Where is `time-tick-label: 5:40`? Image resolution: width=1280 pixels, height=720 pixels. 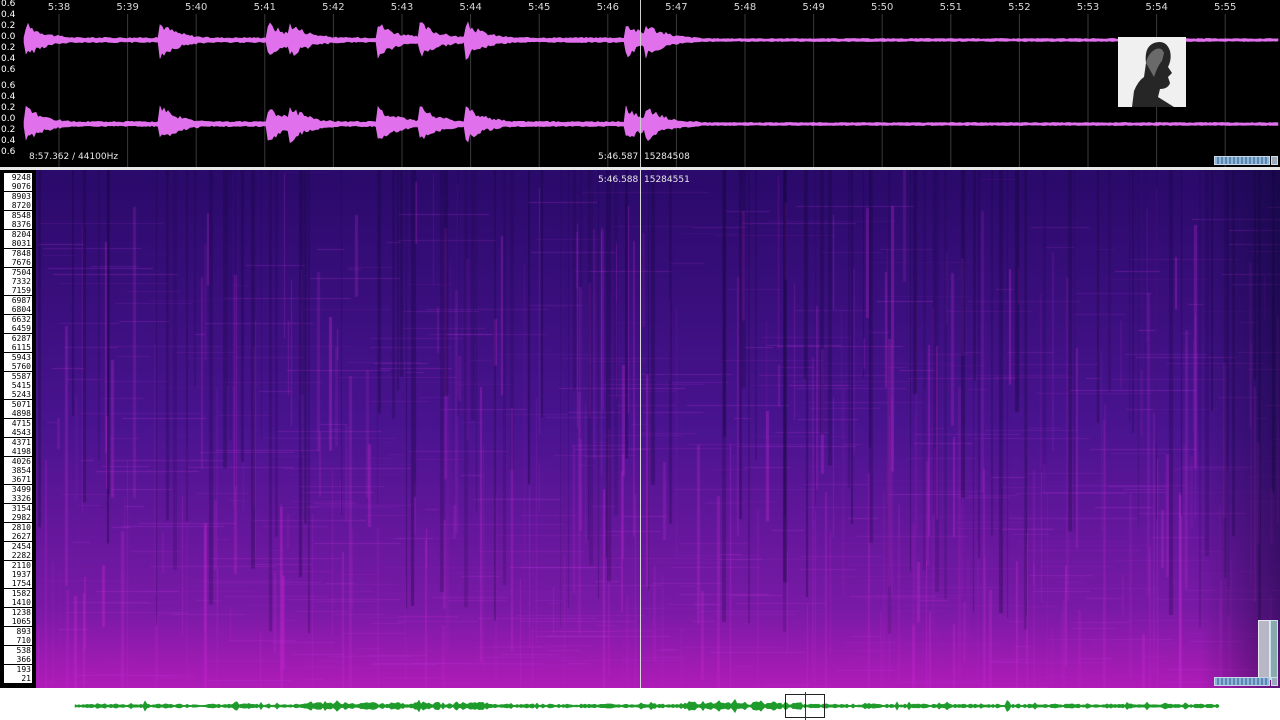
time-tick-label: 5:40 is located at coordinates (196, 7).